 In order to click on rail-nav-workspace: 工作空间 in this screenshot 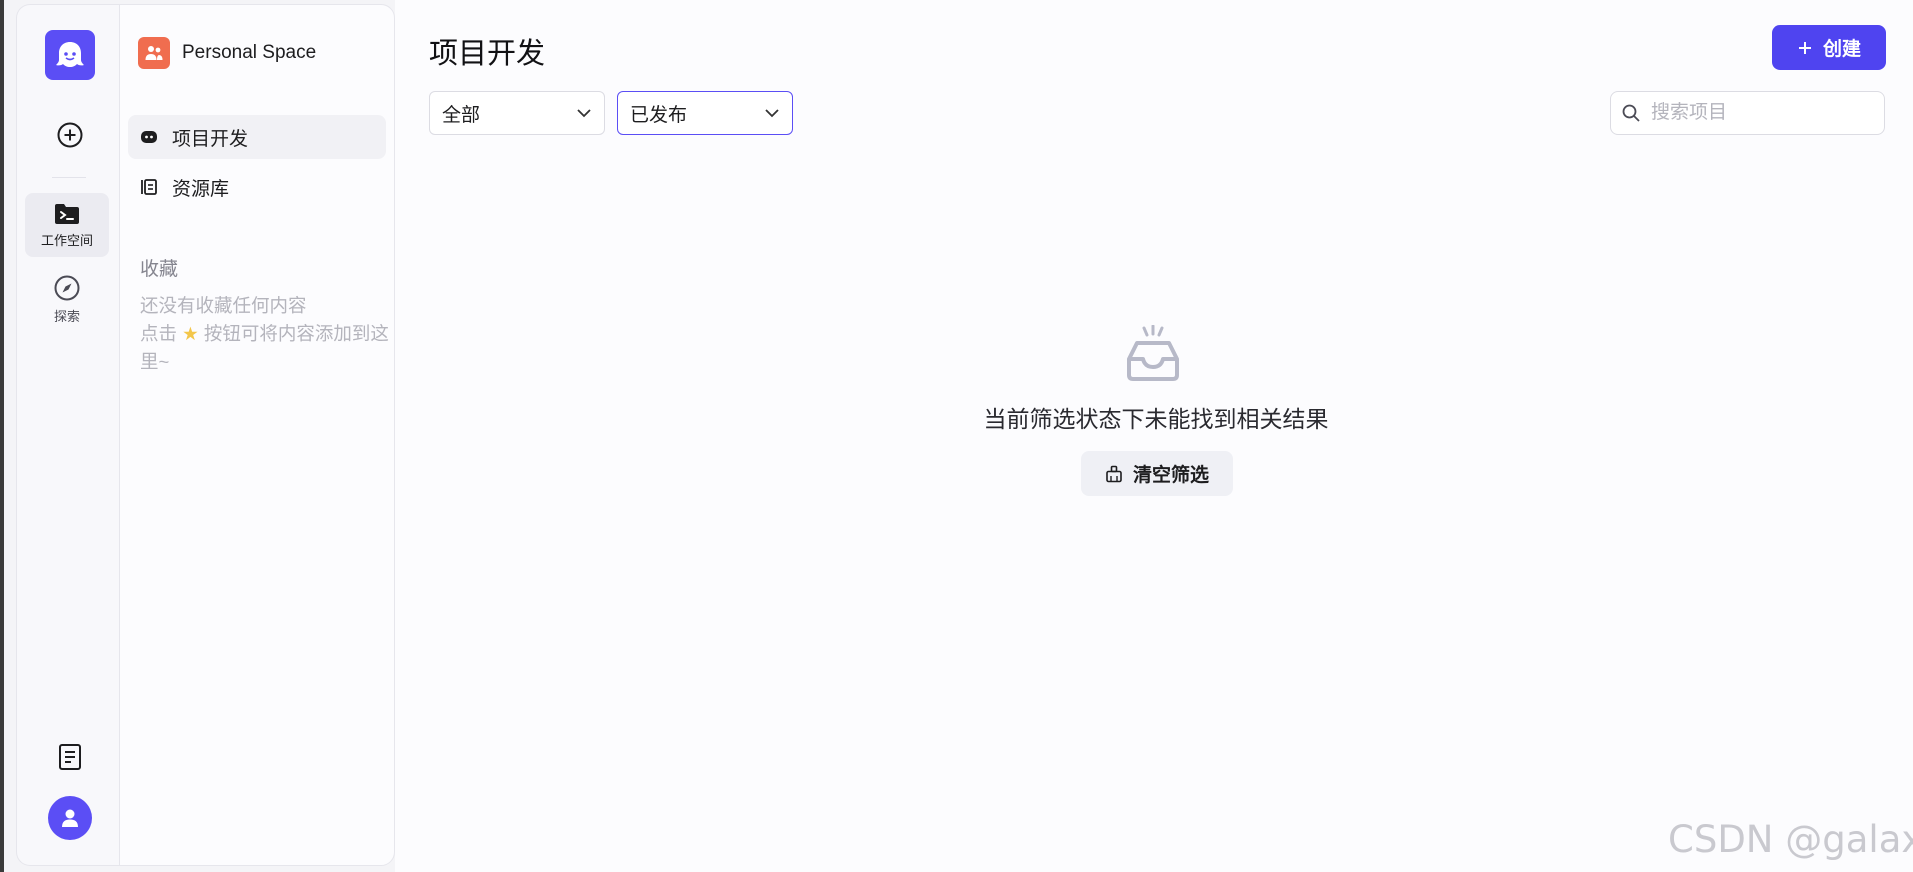, I will do `click(67, 225)`.